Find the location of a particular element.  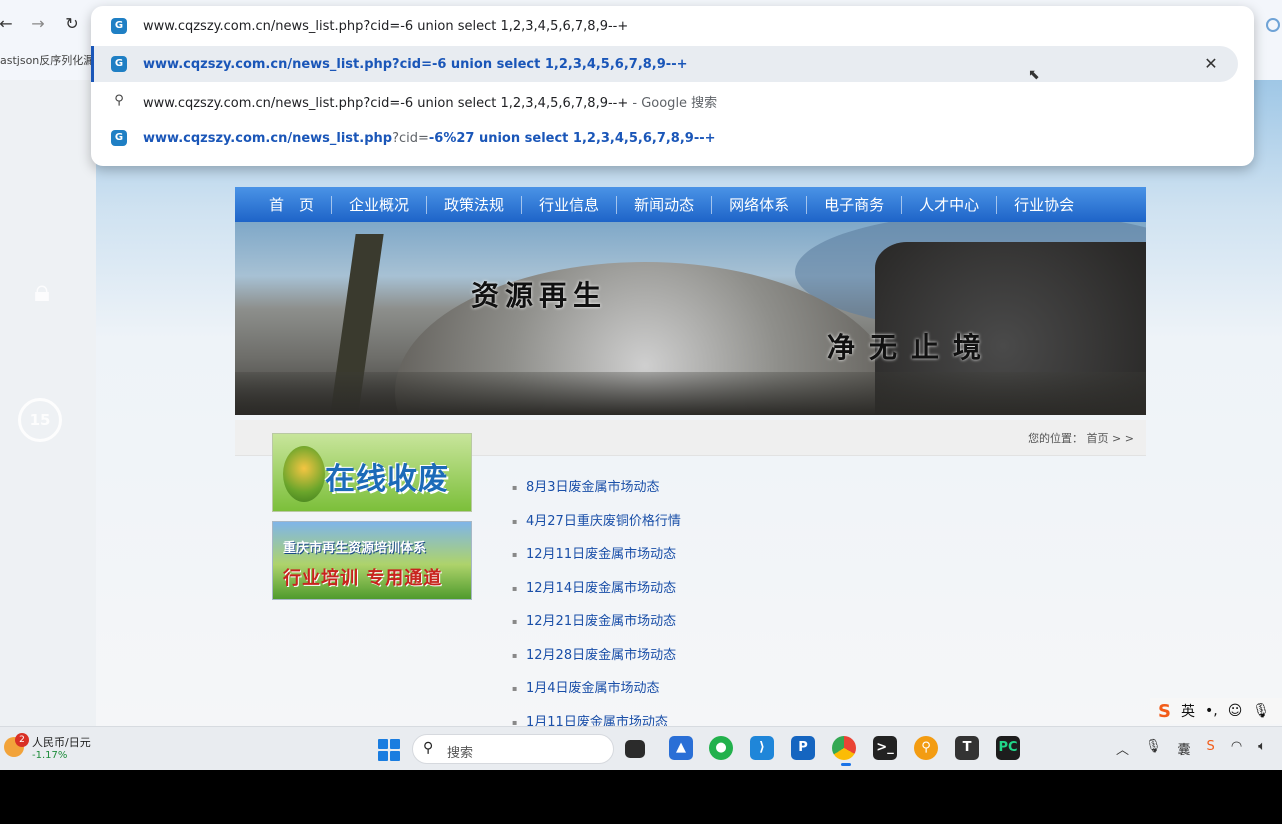

training-ad: 重庆市再生资源培训体系 行业培训 专用通道 is located at coordinates (372, 560).